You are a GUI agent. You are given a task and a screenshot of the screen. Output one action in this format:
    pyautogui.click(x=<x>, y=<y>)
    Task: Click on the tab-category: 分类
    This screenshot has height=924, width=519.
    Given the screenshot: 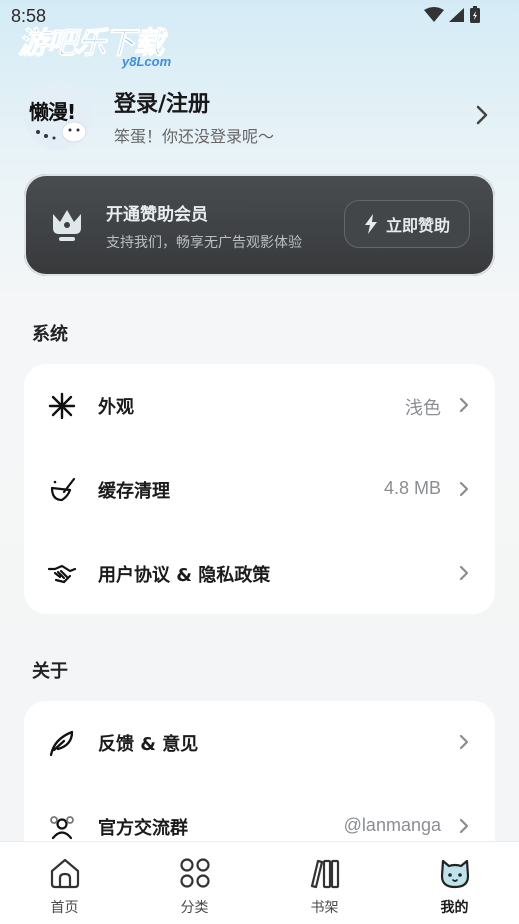 What is the action you would take?
    pyautogui.click(x=194, y=883)
    